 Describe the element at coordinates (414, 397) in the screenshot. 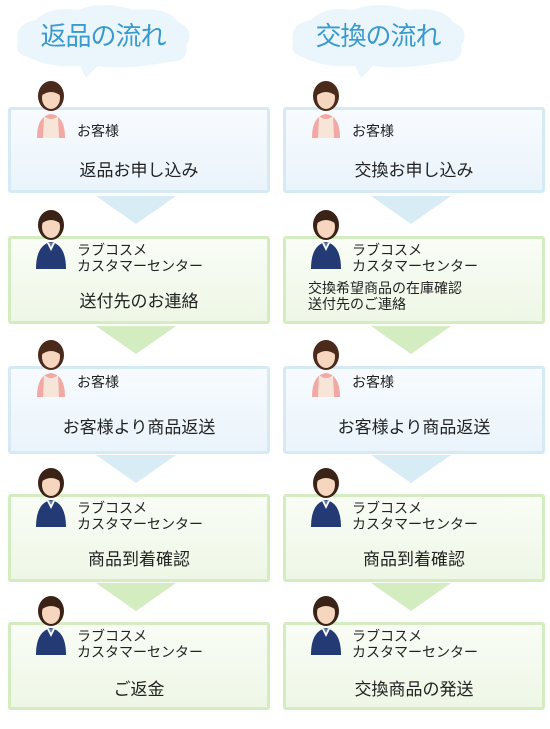

I see `exchange-step-3: お客様 お客様より商品返送` at that location.